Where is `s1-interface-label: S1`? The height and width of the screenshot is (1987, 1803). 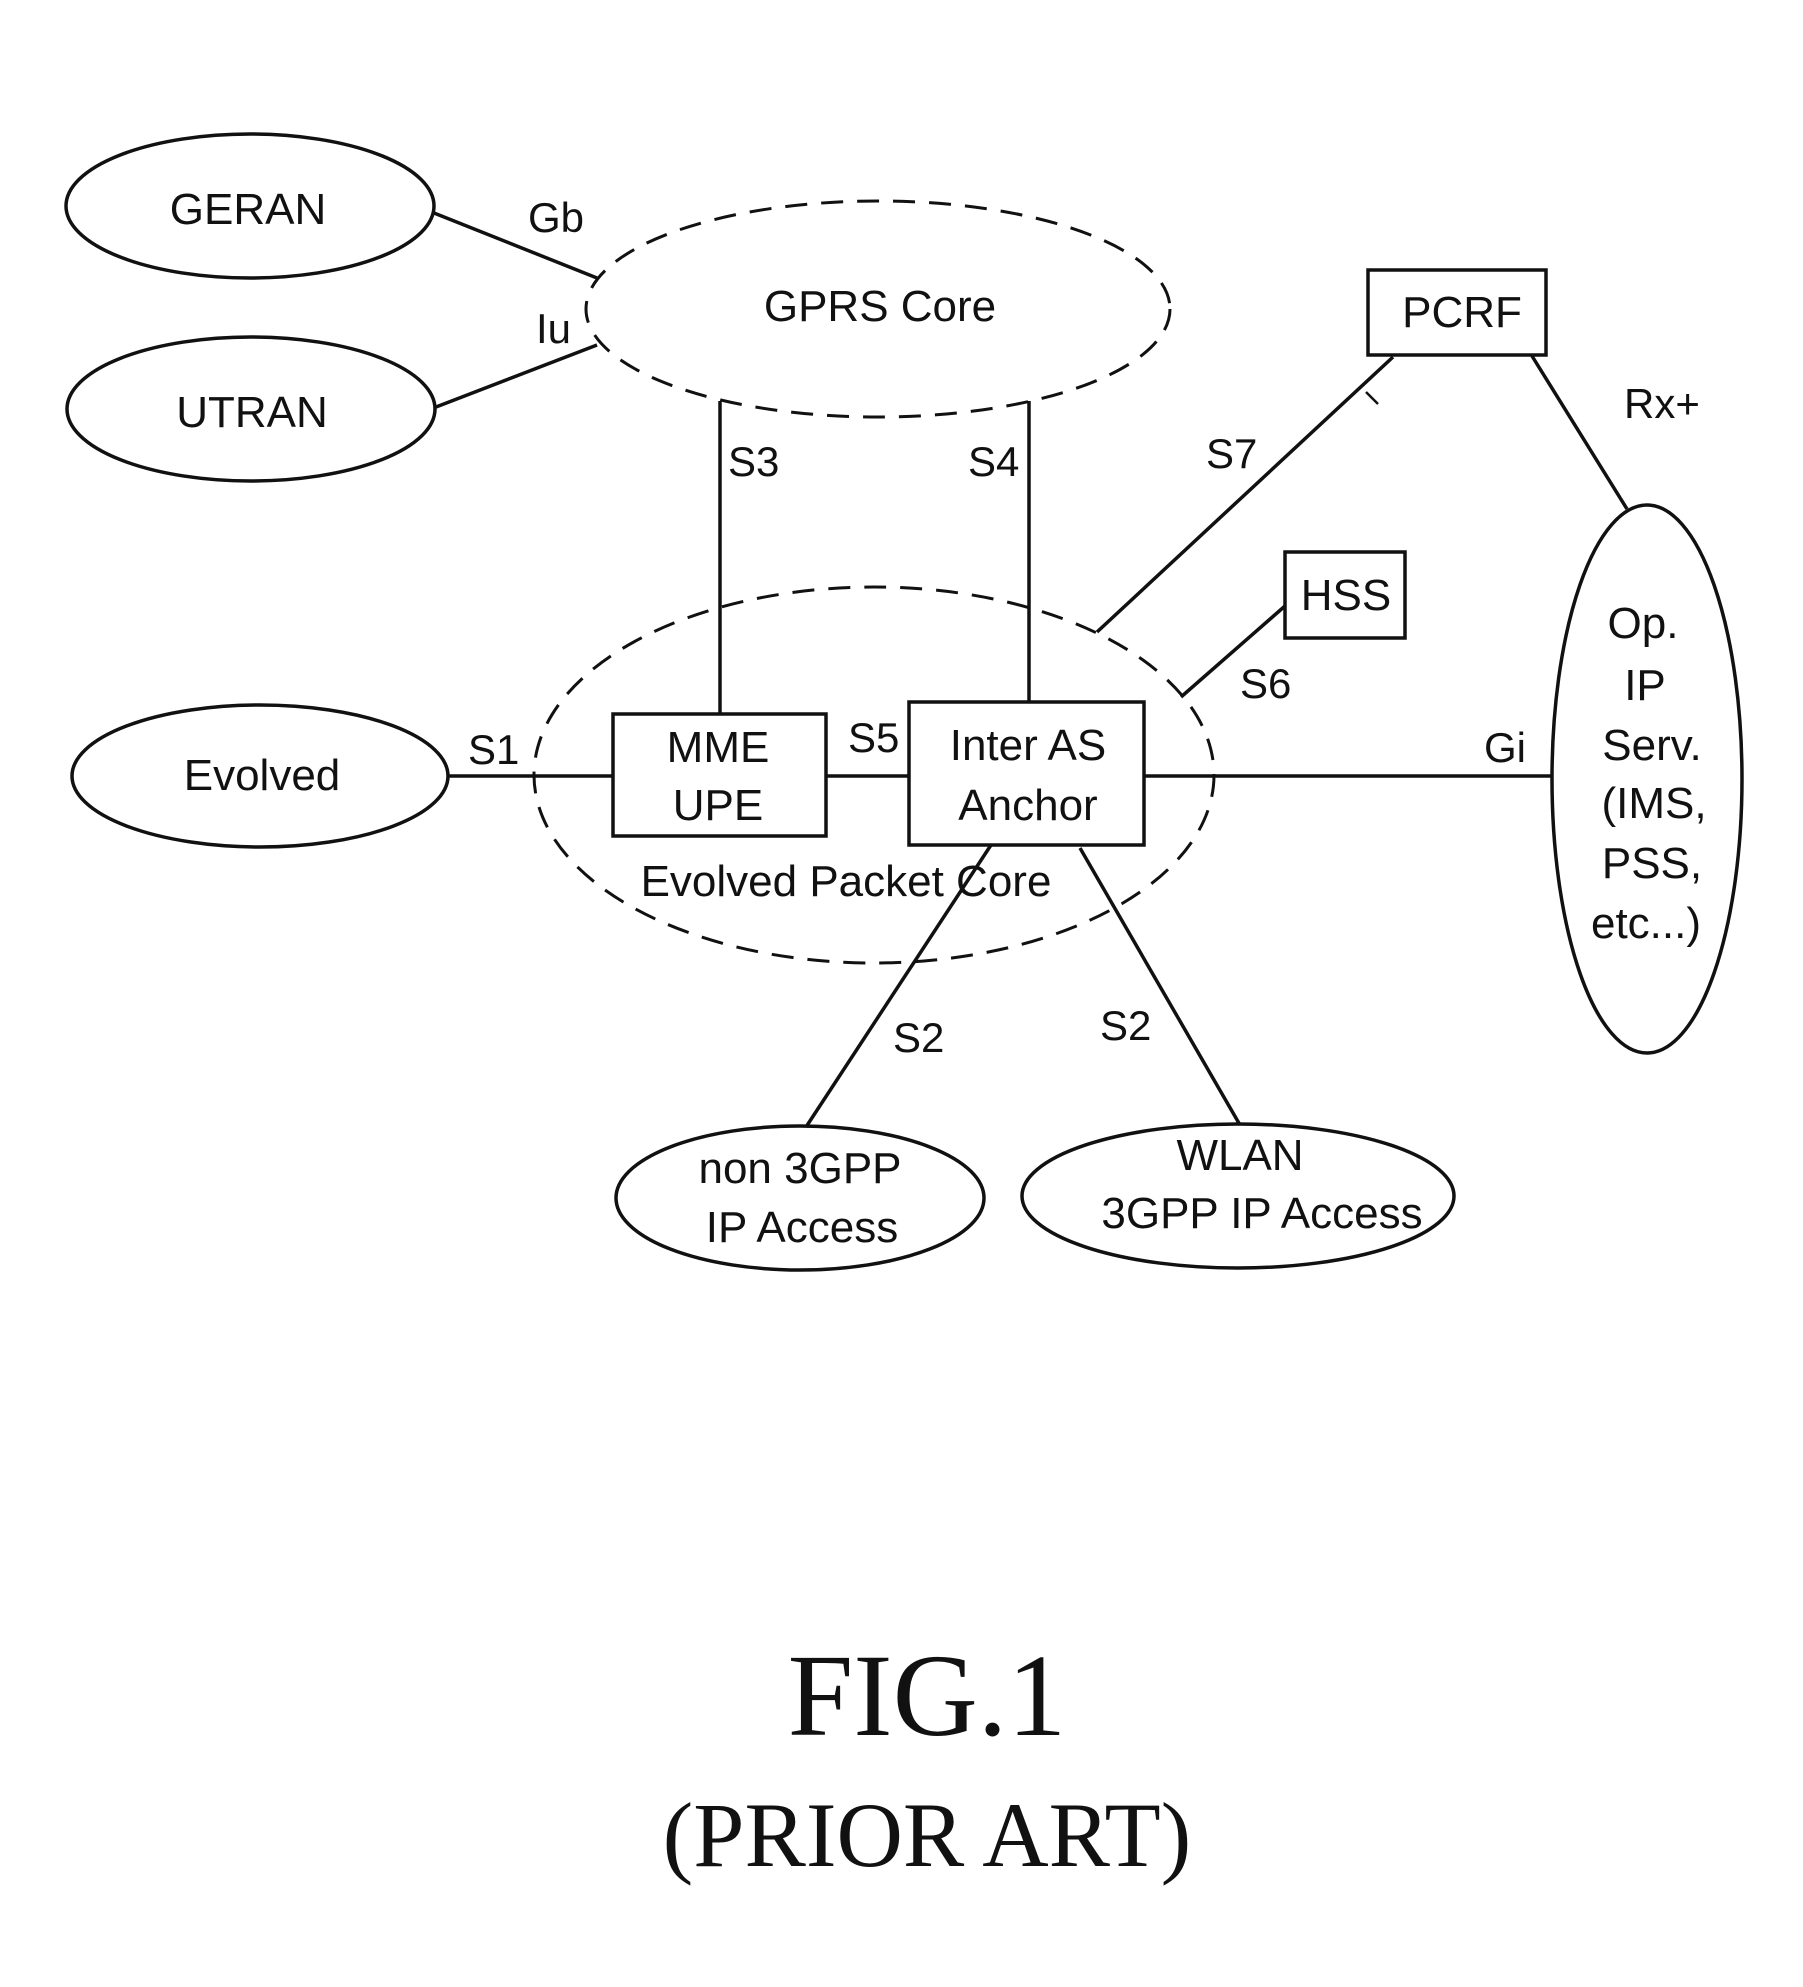
s1-interface-label: S1 is located at coordinates (493, 749).